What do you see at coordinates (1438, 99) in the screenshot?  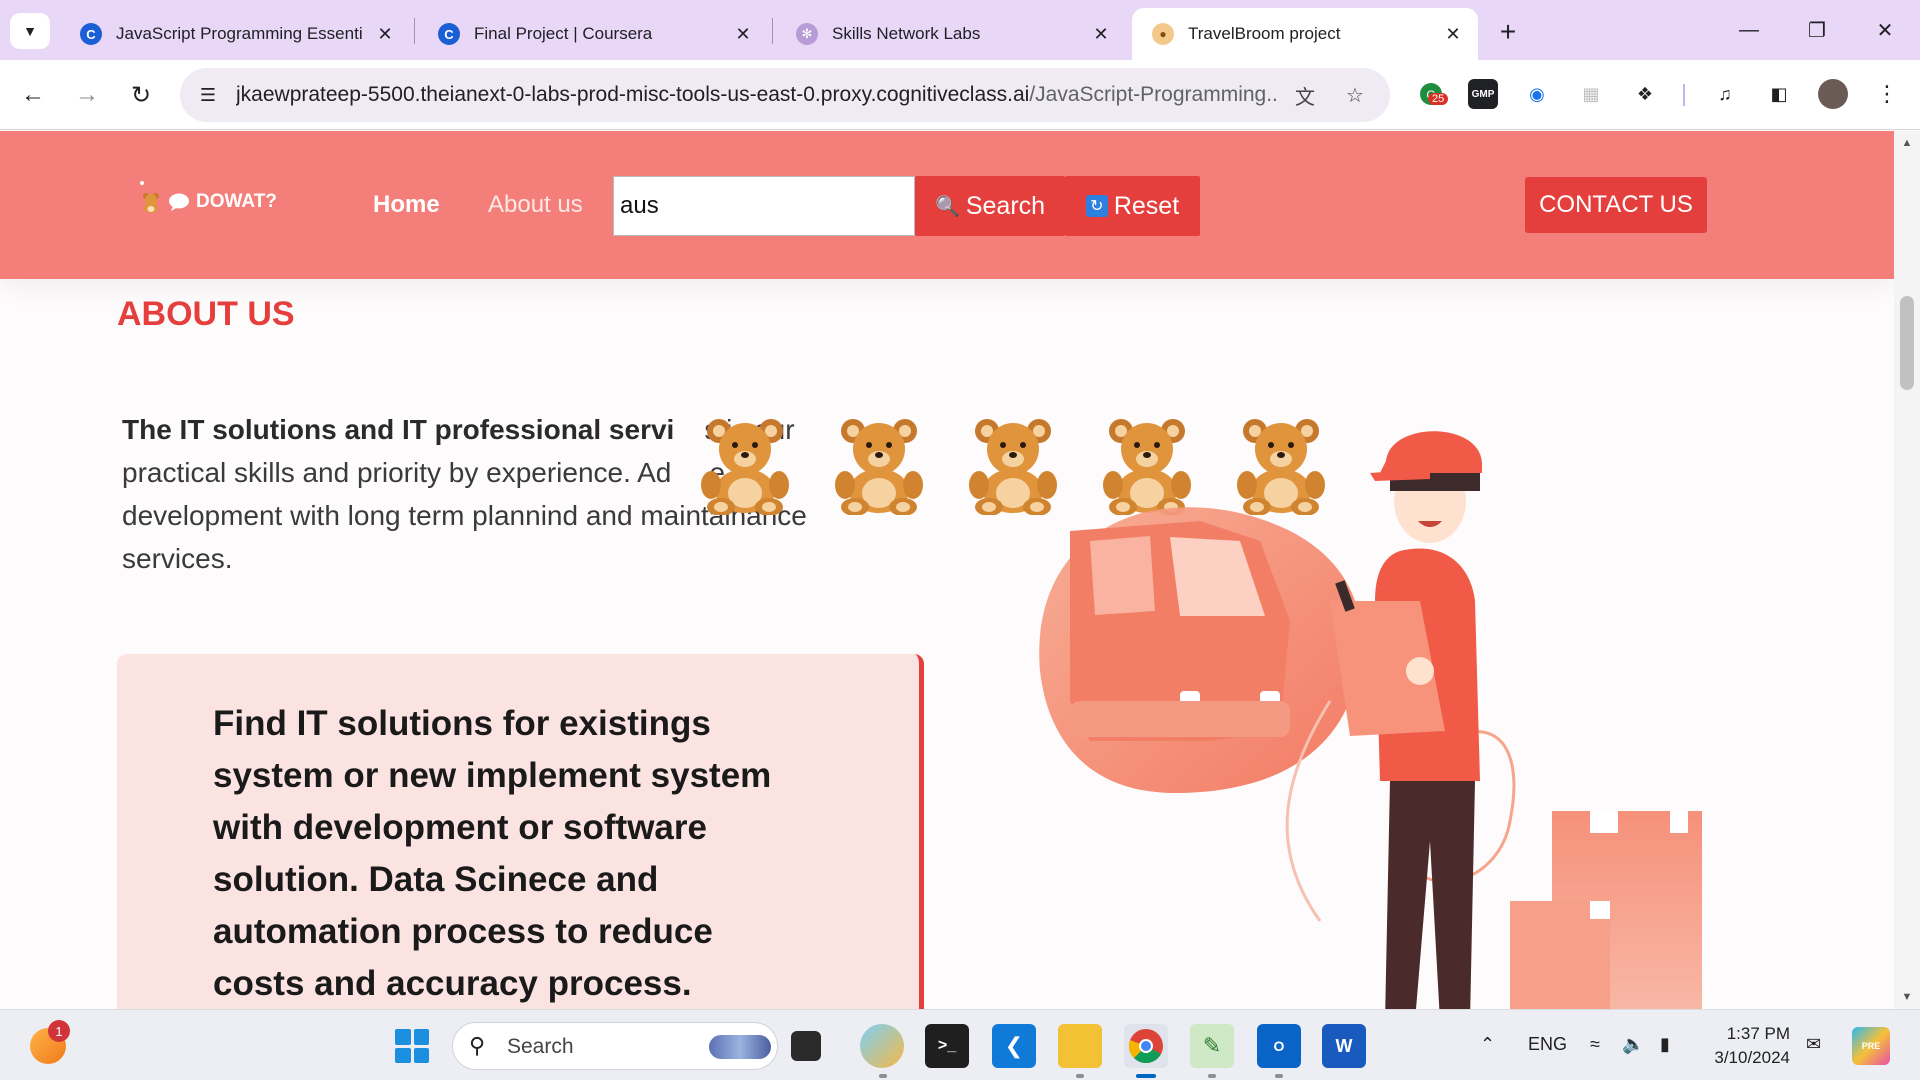 I see `extension-badge: 25` at bounding box center [1438, 99].